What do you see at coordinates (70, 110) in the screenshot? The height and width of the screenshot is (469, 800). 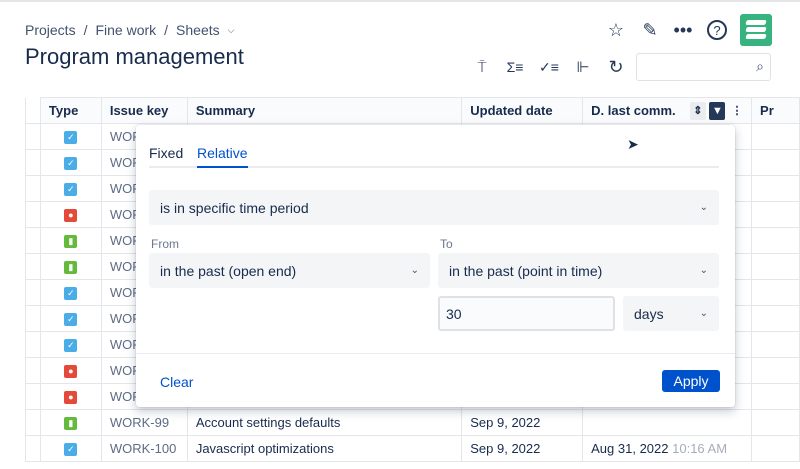 I see `col-type: Type` at bounding box center [70, 110].